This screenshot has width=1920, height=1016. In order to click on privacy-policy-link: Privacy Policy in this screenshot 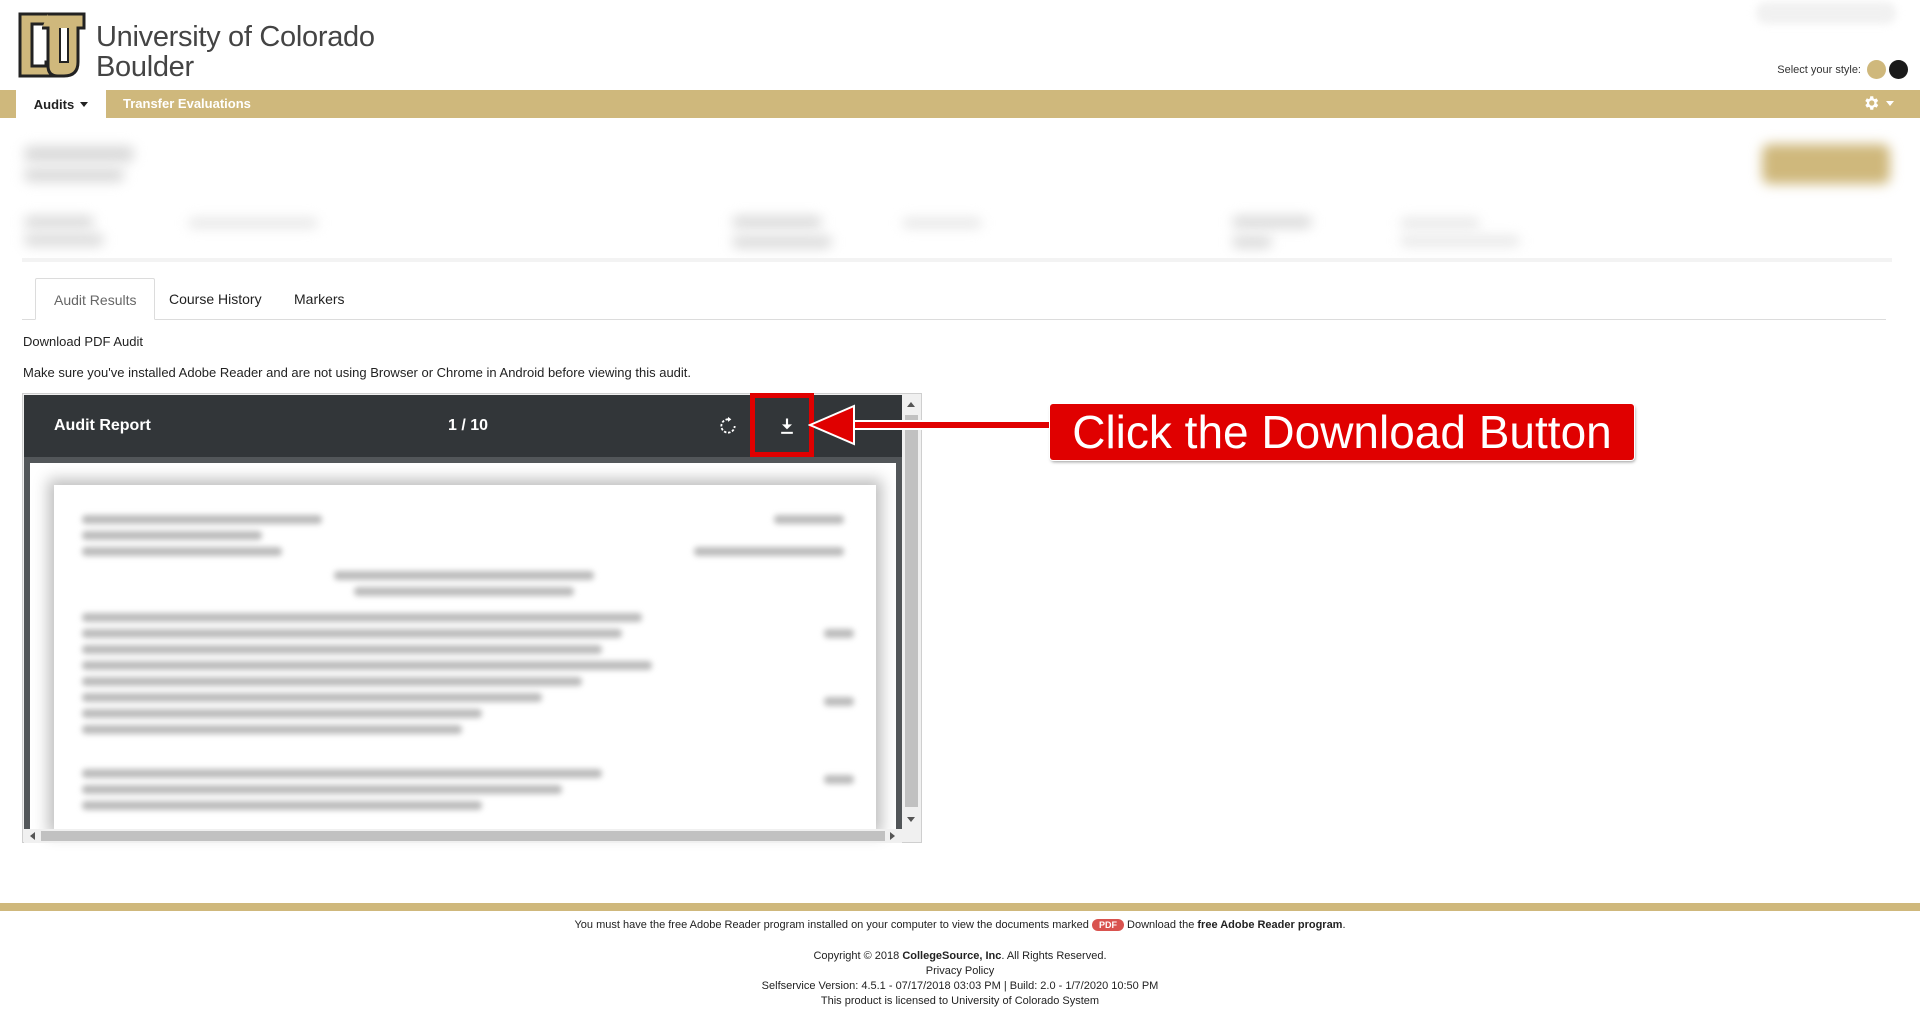, I will do `click(960, 971)`.